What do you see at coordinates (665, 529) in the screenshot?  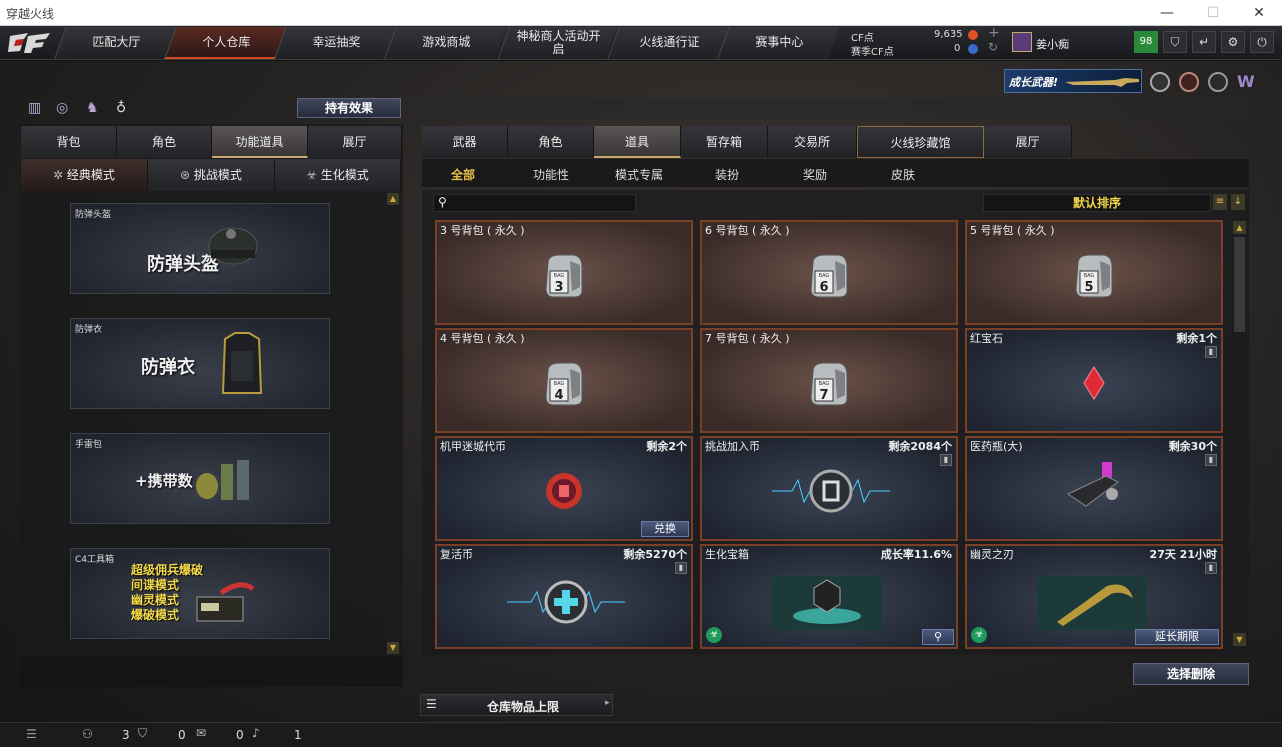 I see `item-action-button: 兑换` at bounding box center [665, 529].